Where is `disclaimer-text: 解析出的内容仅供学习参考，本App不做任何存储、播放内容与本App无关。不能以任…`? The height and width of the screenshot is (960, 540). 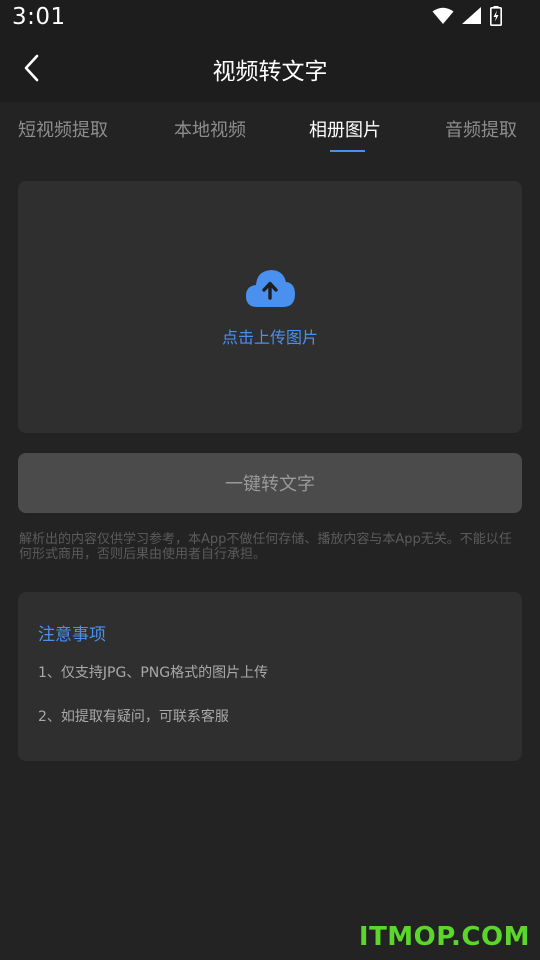 disclaimer-text: 解析出的内容仅供学习参考，本App不做任何存储、播放内容与本App无关。不能以任… is located at coordinates (265, 547).